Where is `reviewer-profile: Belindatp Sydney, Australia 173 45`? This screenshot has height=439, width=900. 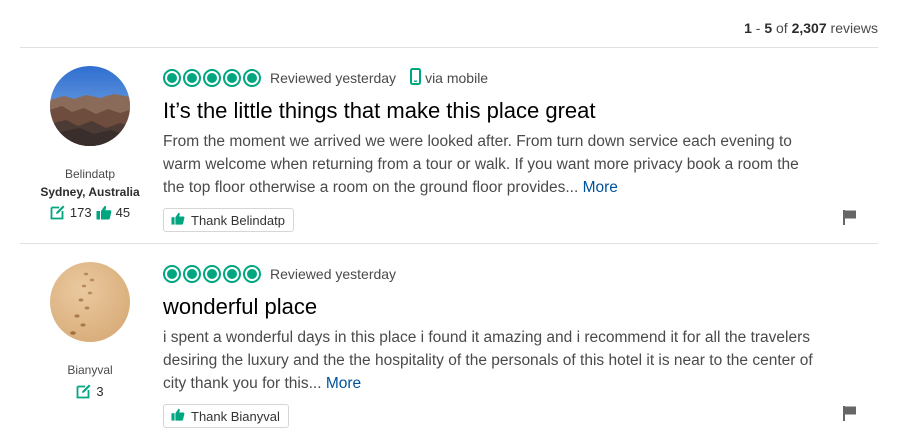 reviewer-profile: Belindatp Sydney, Australia 173 45 is located at coordinates (90, 143).